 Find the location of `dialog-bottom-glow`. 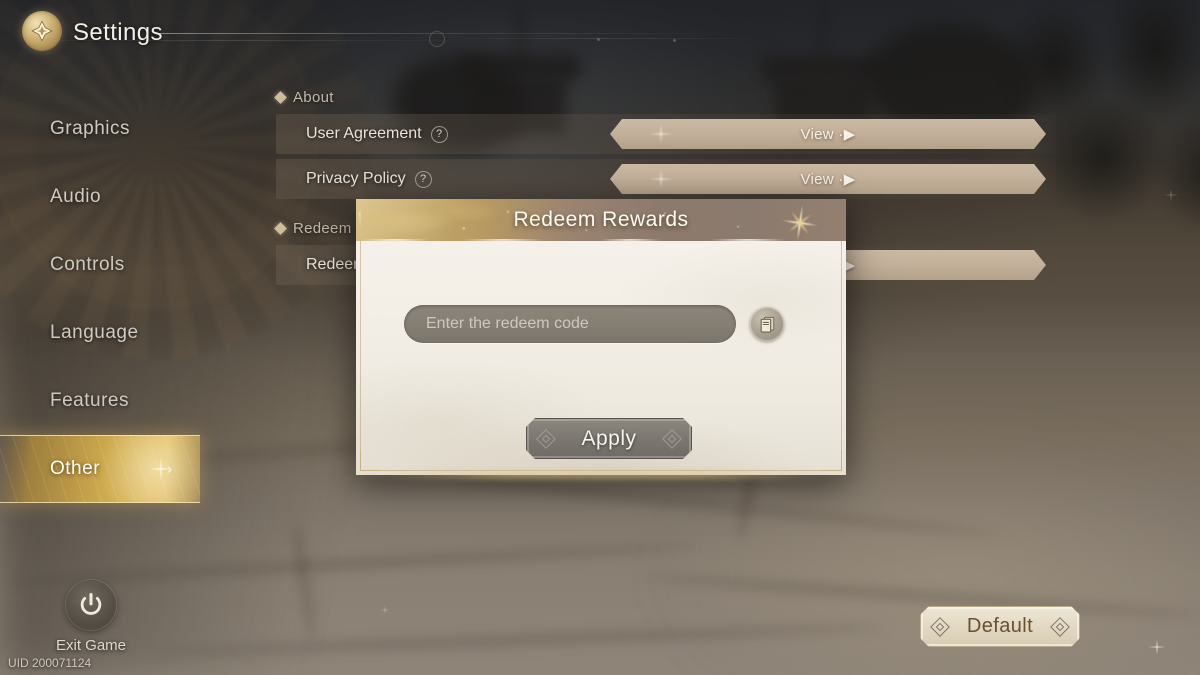

dialog-bottom-glow is located at coordinates (601, 475).